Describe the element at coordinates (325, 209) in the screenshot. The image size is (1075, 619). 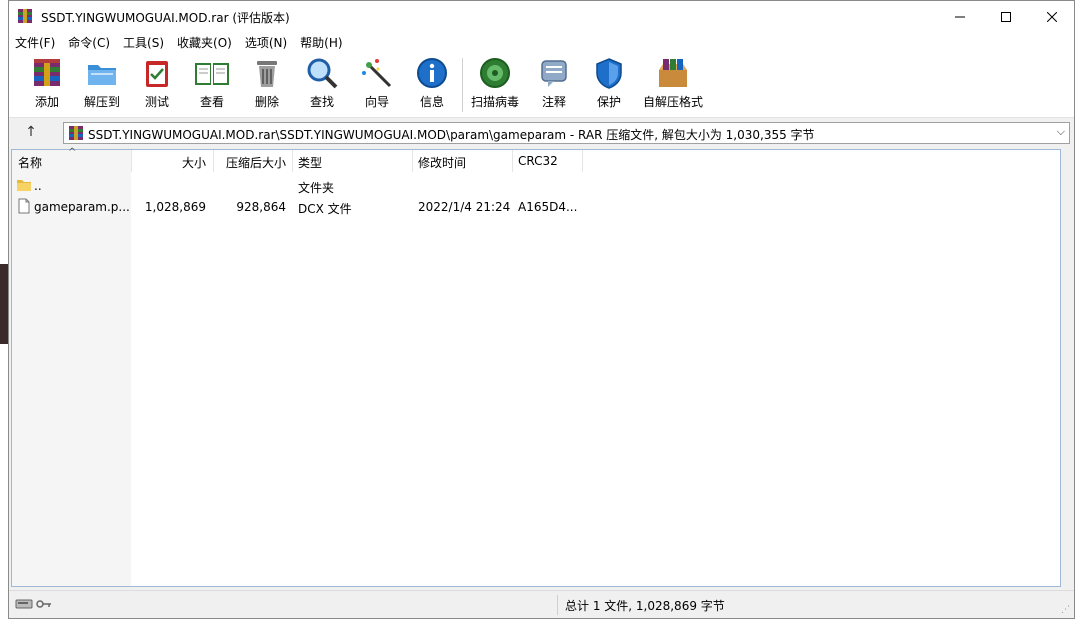
I see `file-type: DCX 文件` at that location.